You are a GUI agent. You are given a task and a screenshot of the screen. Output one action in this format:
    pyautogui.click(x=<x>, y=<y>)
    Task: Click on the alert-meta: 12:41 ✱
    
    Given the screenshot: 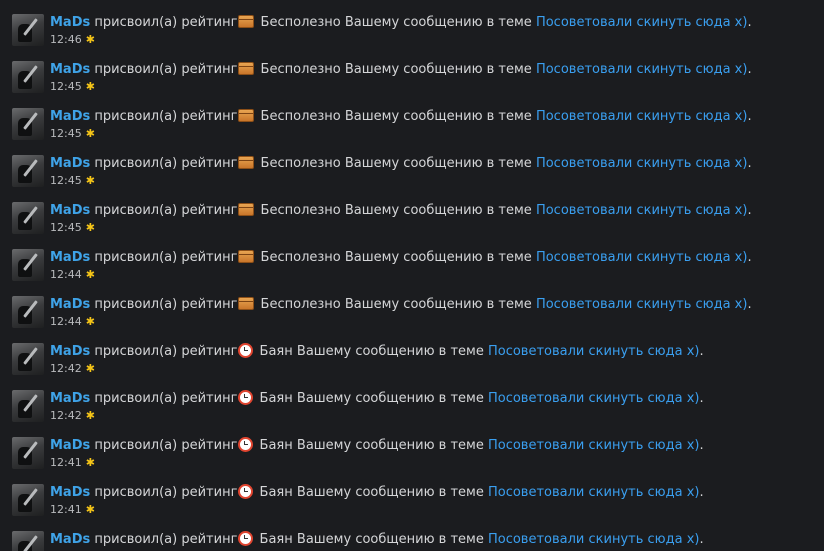 What is the action you would take?
    pyautogui.click(x=72, y=510)
    